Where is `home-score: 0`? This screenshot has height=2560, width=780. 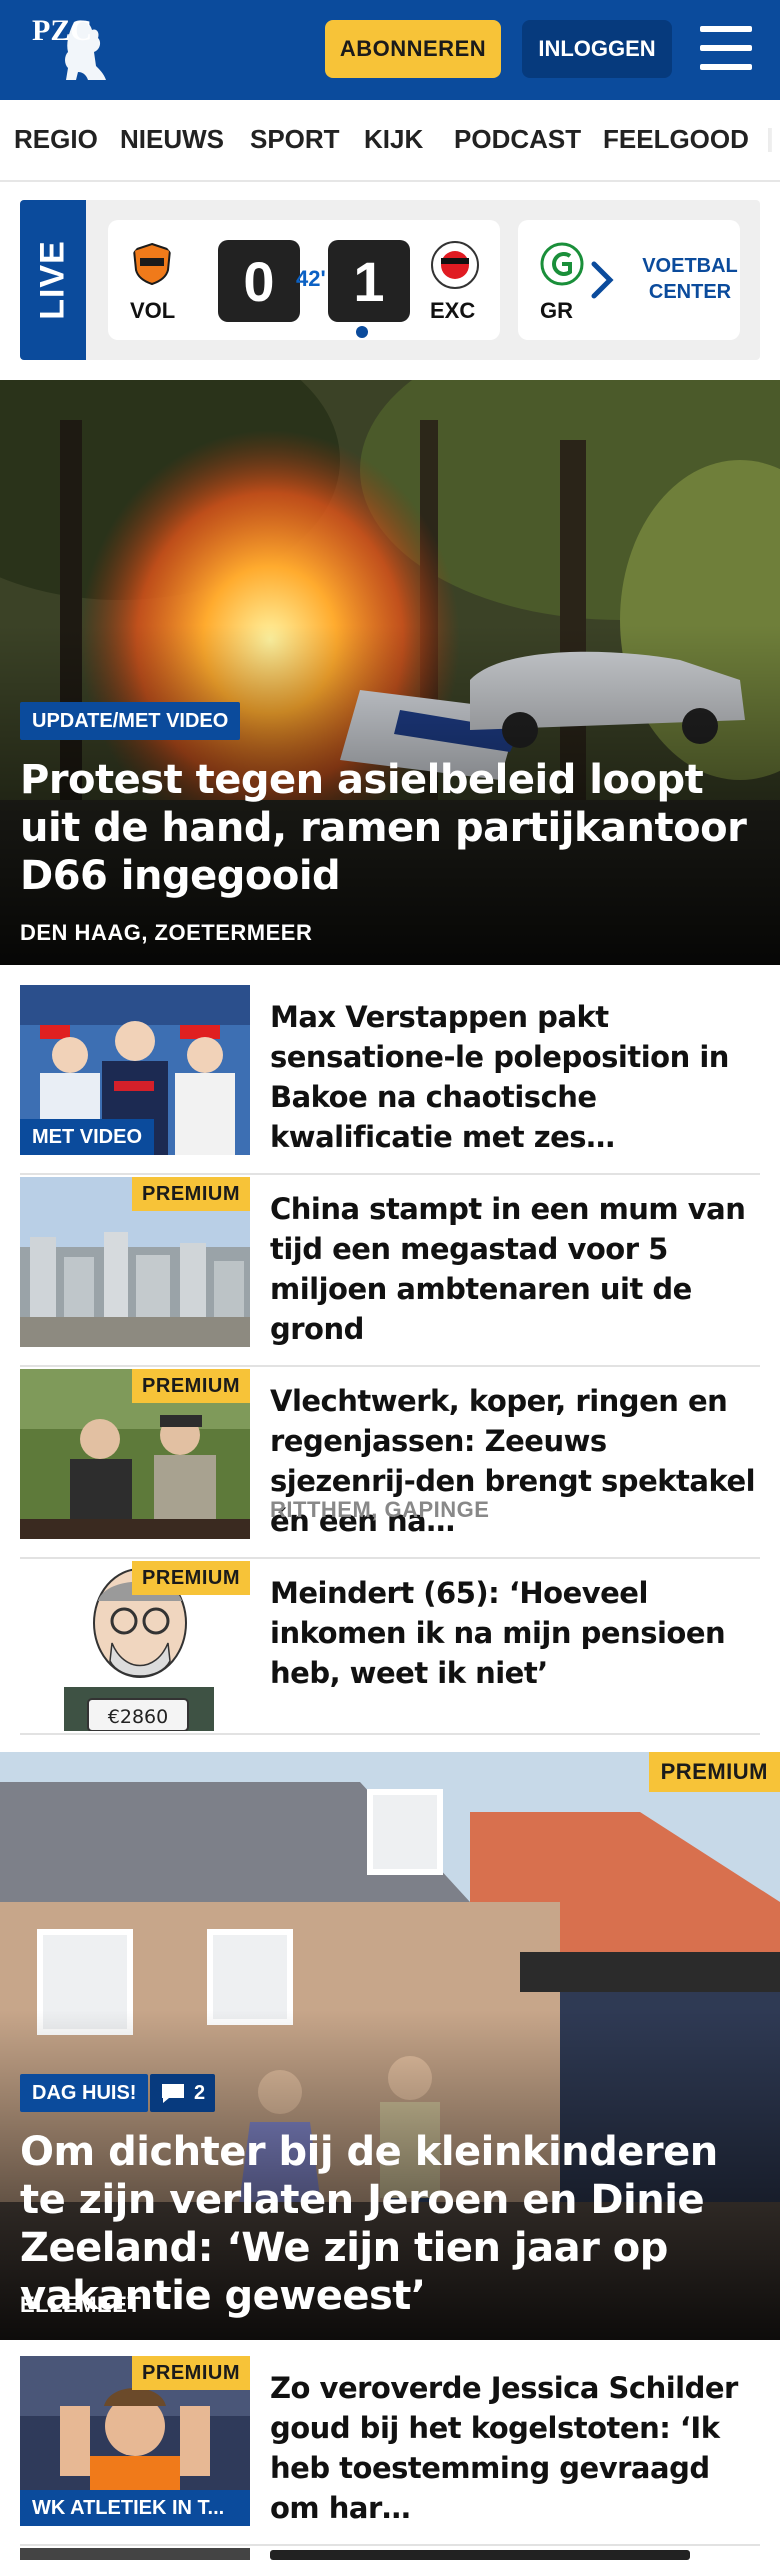 home-score: 0 is located at coordinates (259, 281).